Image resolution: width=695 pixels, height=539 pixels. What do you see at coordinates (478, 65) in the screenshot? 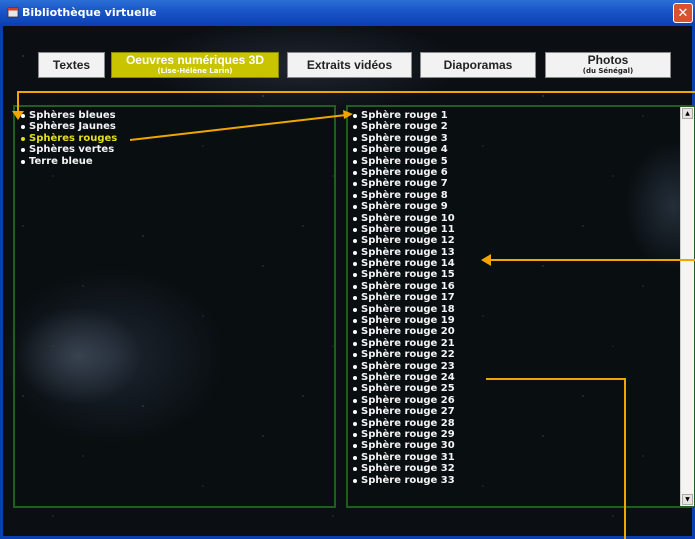
I see `tab-diaporamas: Diaporamas` at bounding box center [478, 65].